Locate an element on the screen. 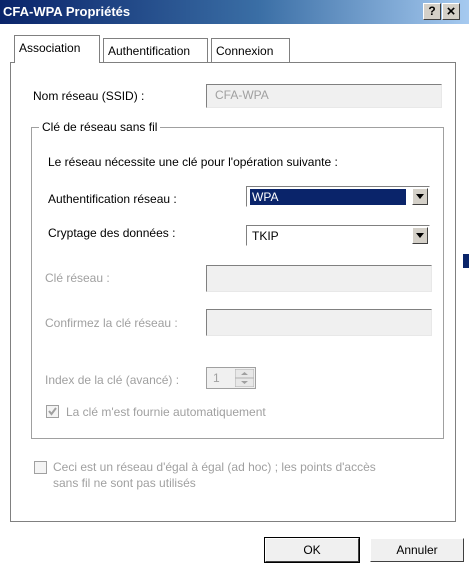 The image size is (469, 569). tab-association: Association is located at coordinates (57, 49).